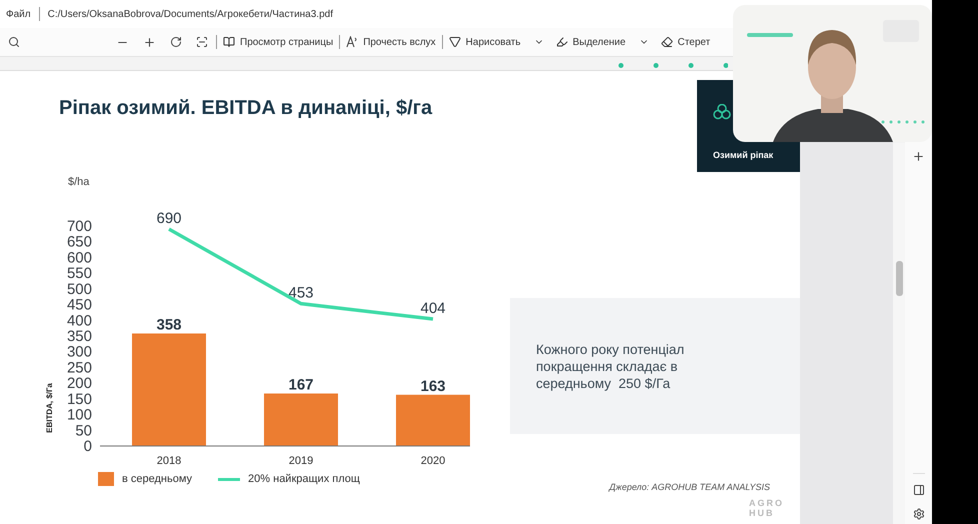 The image size is (978, 524). Describe the element at coordinates (496, 42) in the screenshot. I see `toolbar-button: Нарисовать` at that location.